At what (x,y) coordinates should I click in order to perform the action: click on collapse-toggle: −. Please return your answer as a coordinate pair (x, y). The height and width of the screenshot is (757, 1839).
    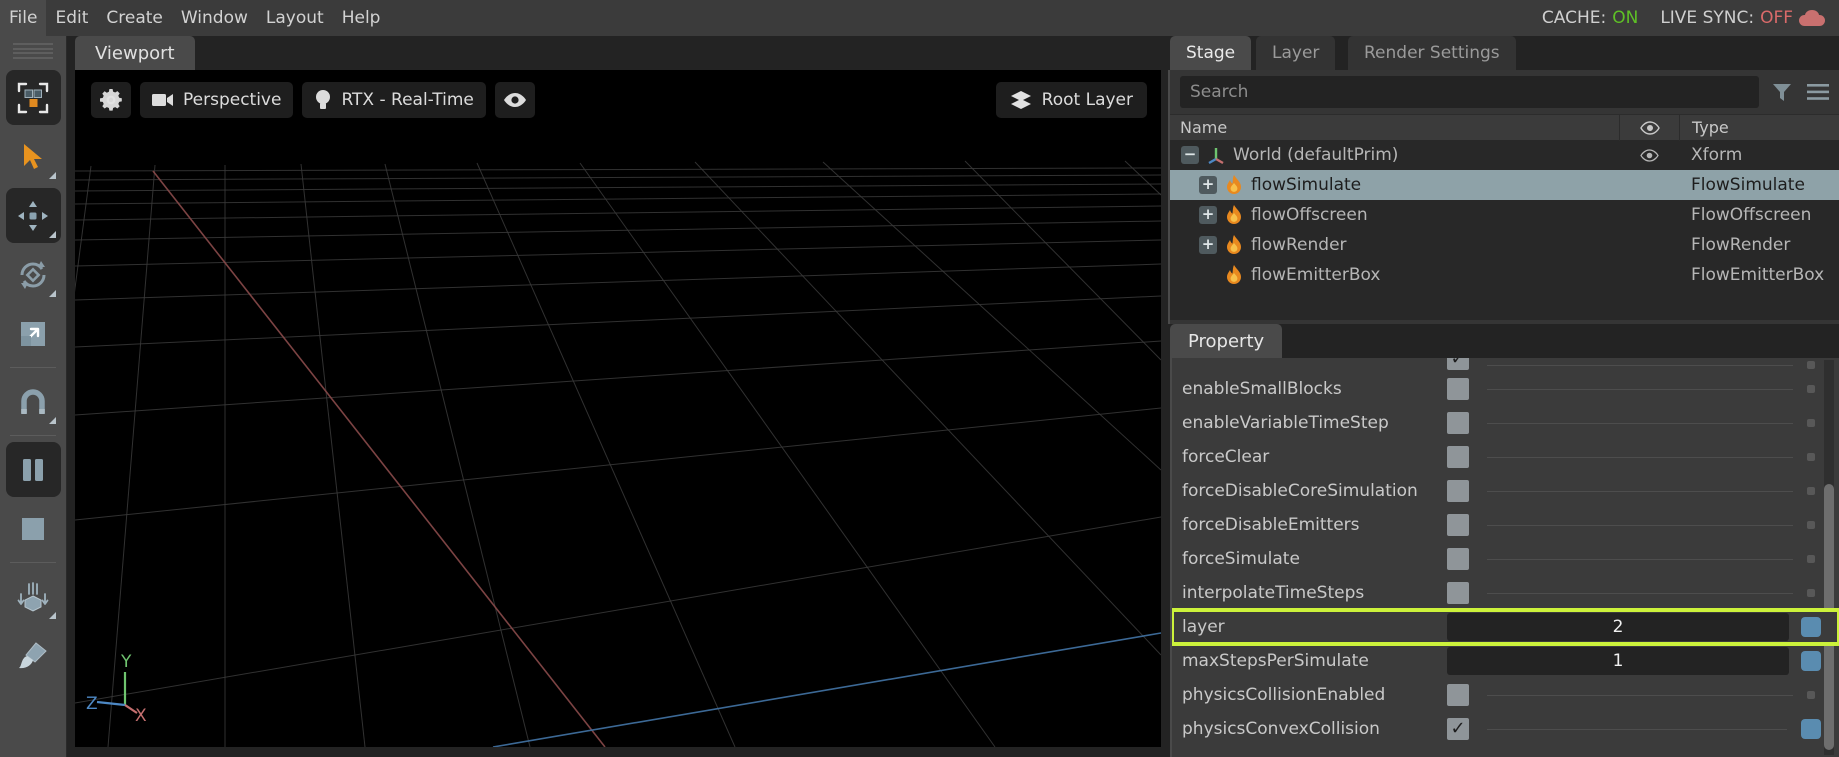
    Looking at the image, I should click on (1190, 155).